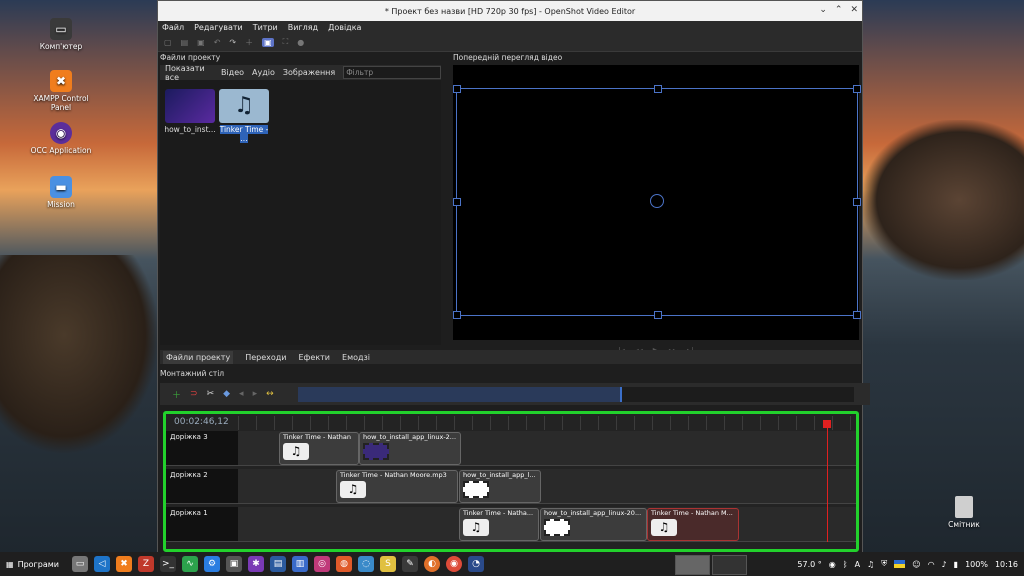 Image resolution: width=1024 pixels, height=576 pixels. I want to click on messenger-icon: ◌, so click(366, 564).